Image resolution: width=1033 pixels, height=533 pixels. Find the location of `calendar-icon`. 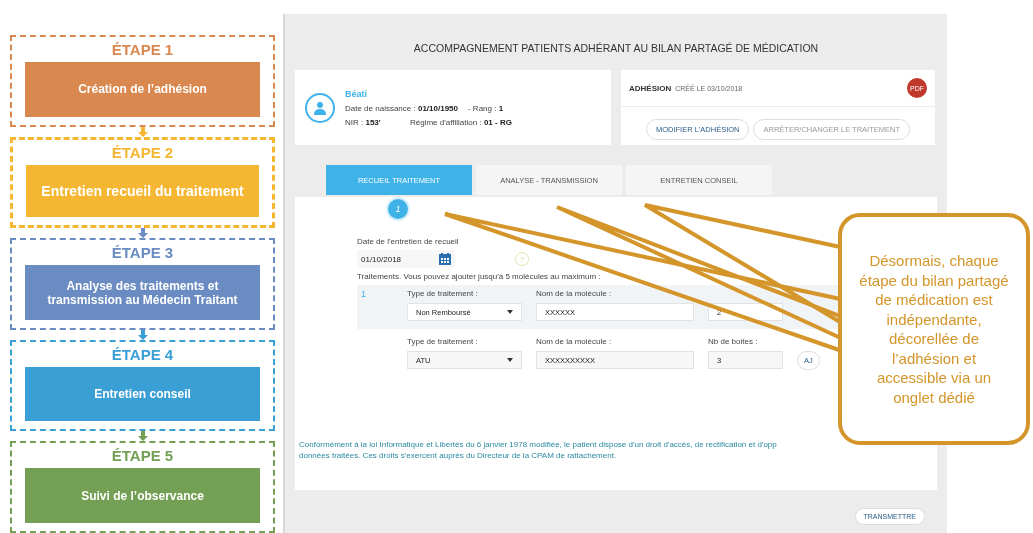

calendar-icon is located at coordinates (445, 259).